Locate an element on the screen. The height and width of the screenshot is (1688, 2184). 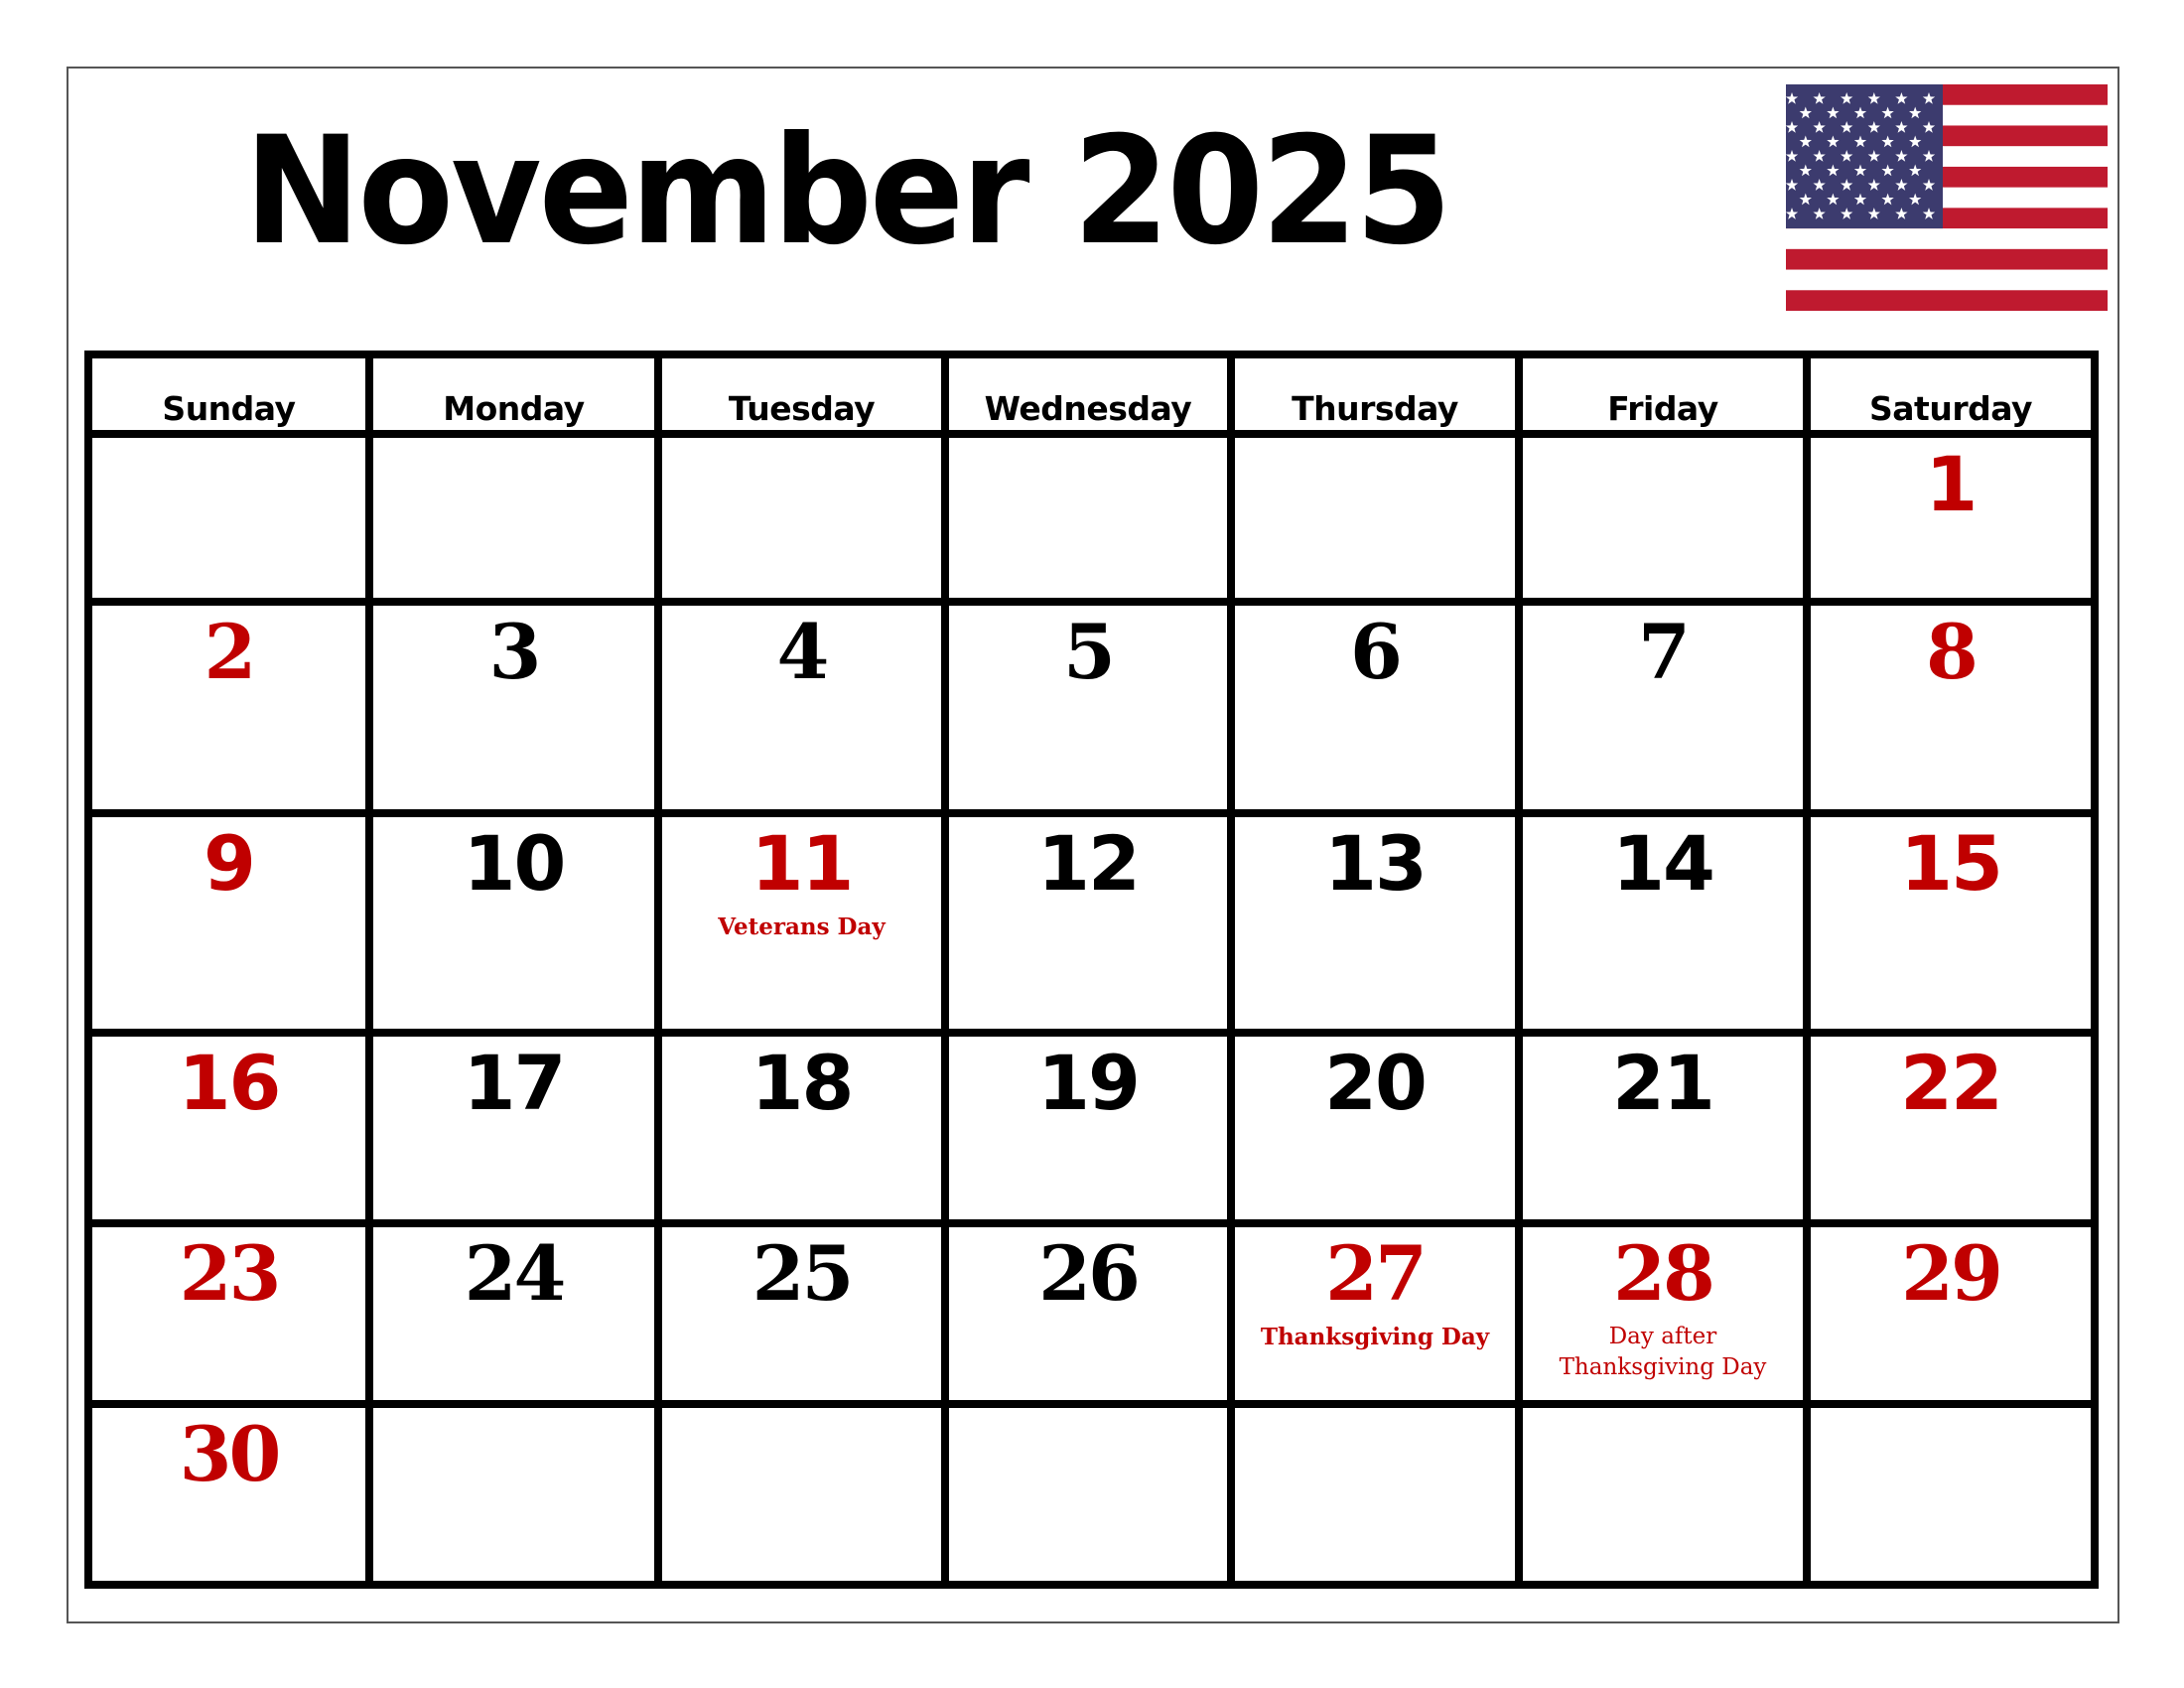
day-cell: 30 is located at coordinates (228, 1494).